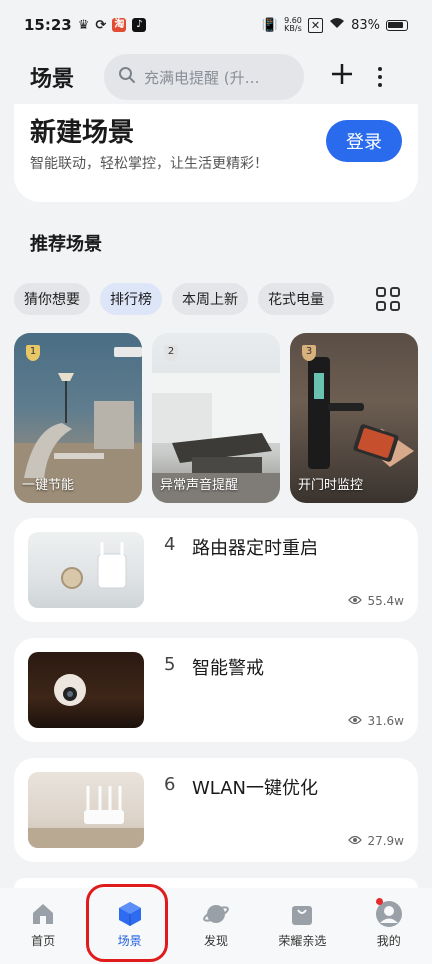 This screenshot has width=432, height=964. I want to click on list-item: 6 WLAN一键优化 27.9w, so click(216, 810).